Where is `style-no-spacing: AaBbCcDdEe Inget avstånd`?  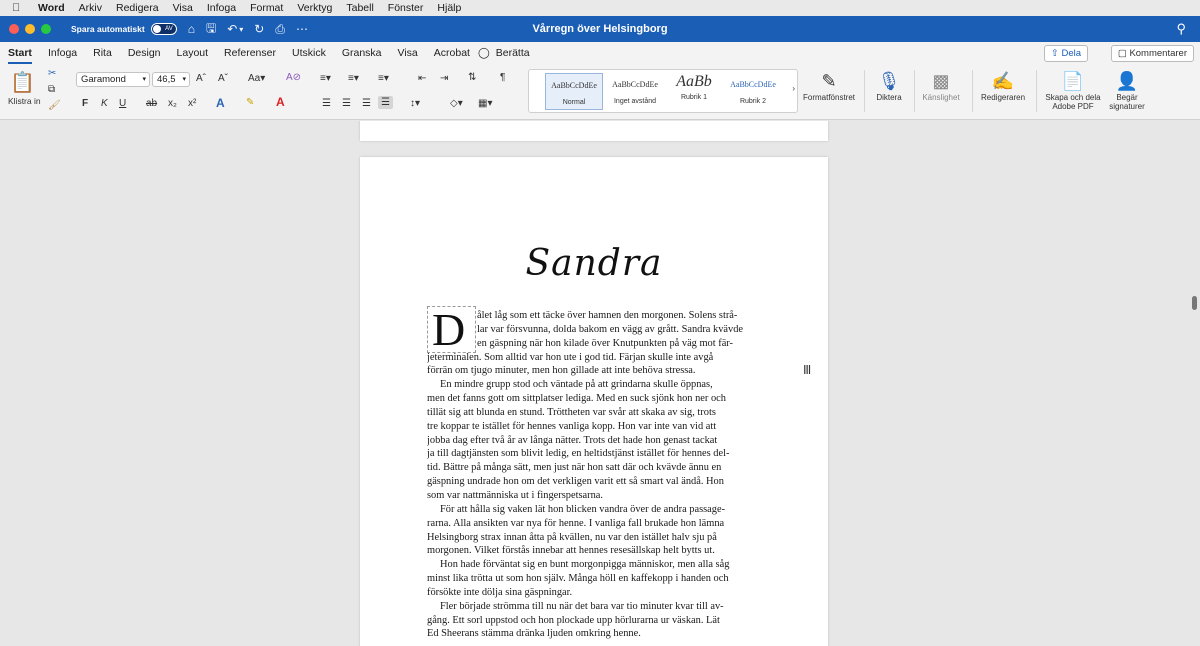
style-no-spacing: AaBbCcDdEe Inget avstånd is located at coordinates (635, 91).